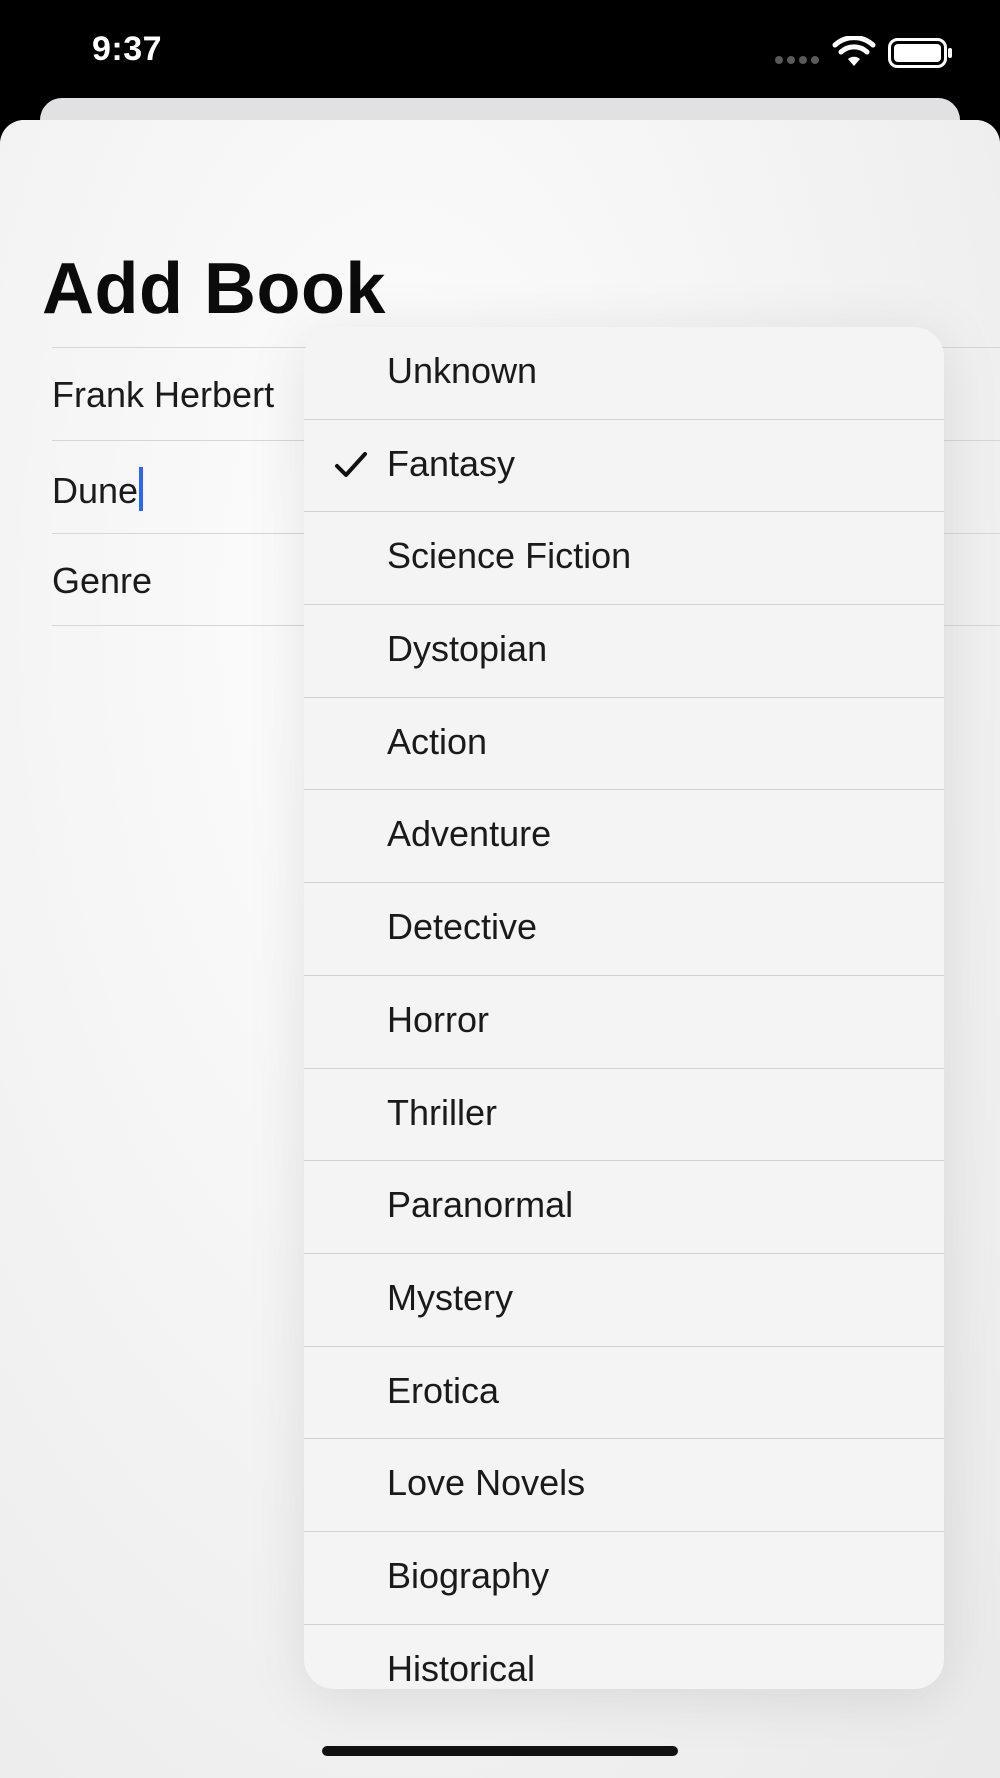 The width and height of the screenshot is (1000, 1778). What do you see at coordinates (461, 1668) in the screenshot?
I see `menu-item-label: Historical` at bounding box center [461, 1668].